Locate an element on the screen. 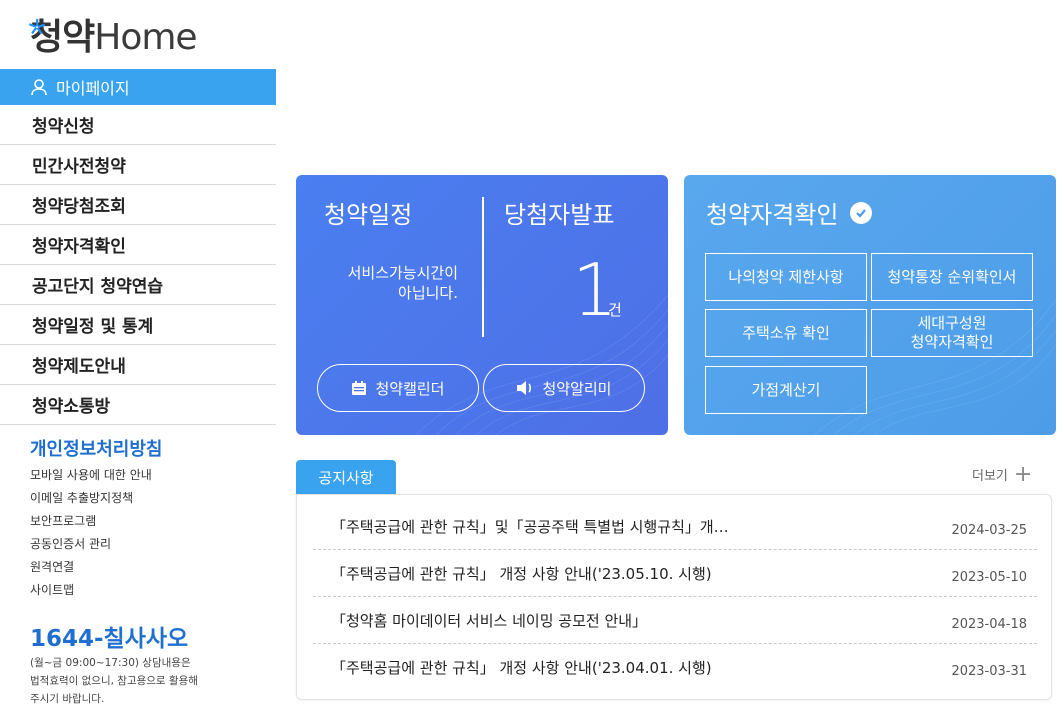  household-line-1: 세대구성원 is located at coordinates (952, 323).